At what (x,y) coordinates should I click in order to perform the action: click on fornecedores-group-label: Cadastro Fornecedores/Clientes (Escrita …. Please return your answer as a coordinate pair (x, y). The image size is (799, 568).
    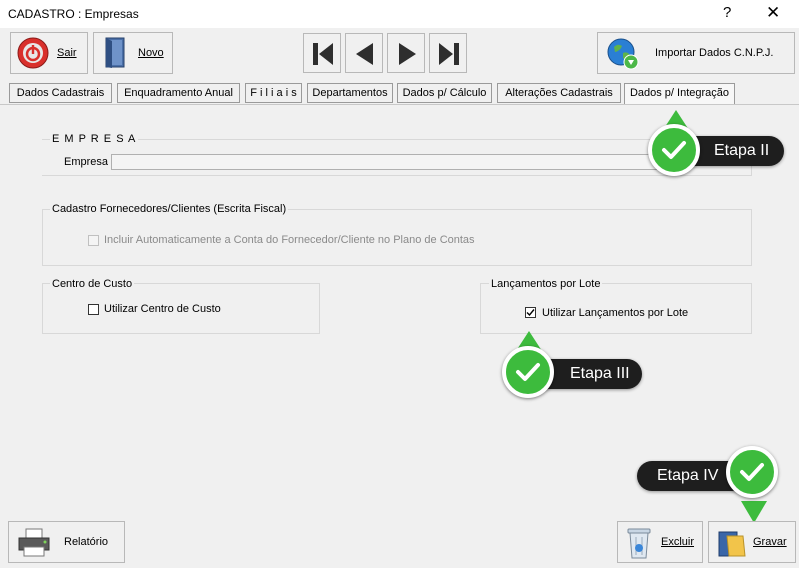
    Looking at the image, I should click on (169, 209).